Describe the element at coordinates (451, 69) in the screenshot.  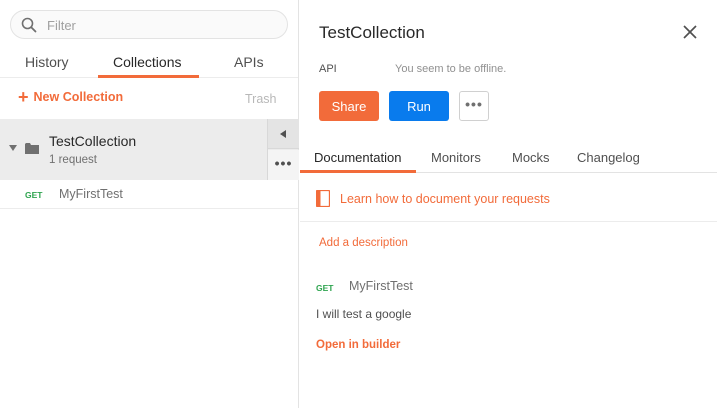
I see `offline-message: You seem to be offline.` at that location.